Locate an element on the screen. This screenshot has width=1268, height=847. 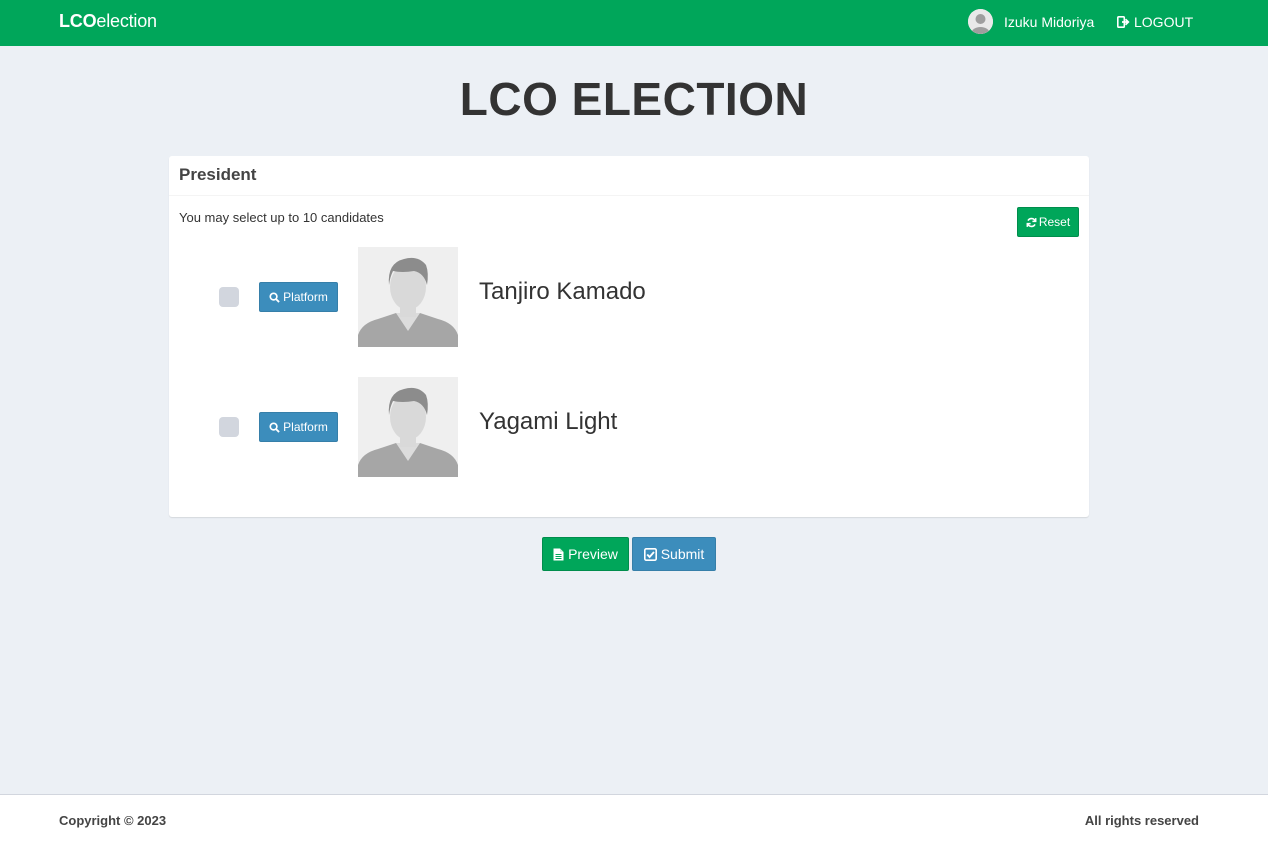
refresh-icon is located at coordinates (1031, 222).